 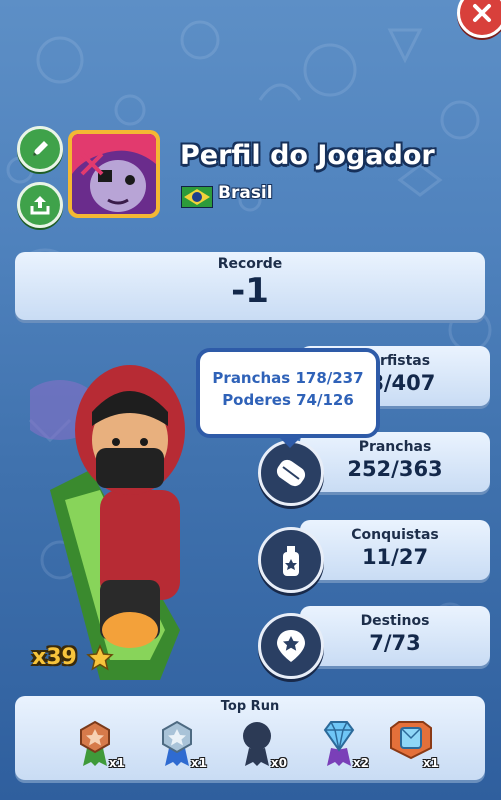 I want to click on record-label: Recorde, so click(x=250, y=264).